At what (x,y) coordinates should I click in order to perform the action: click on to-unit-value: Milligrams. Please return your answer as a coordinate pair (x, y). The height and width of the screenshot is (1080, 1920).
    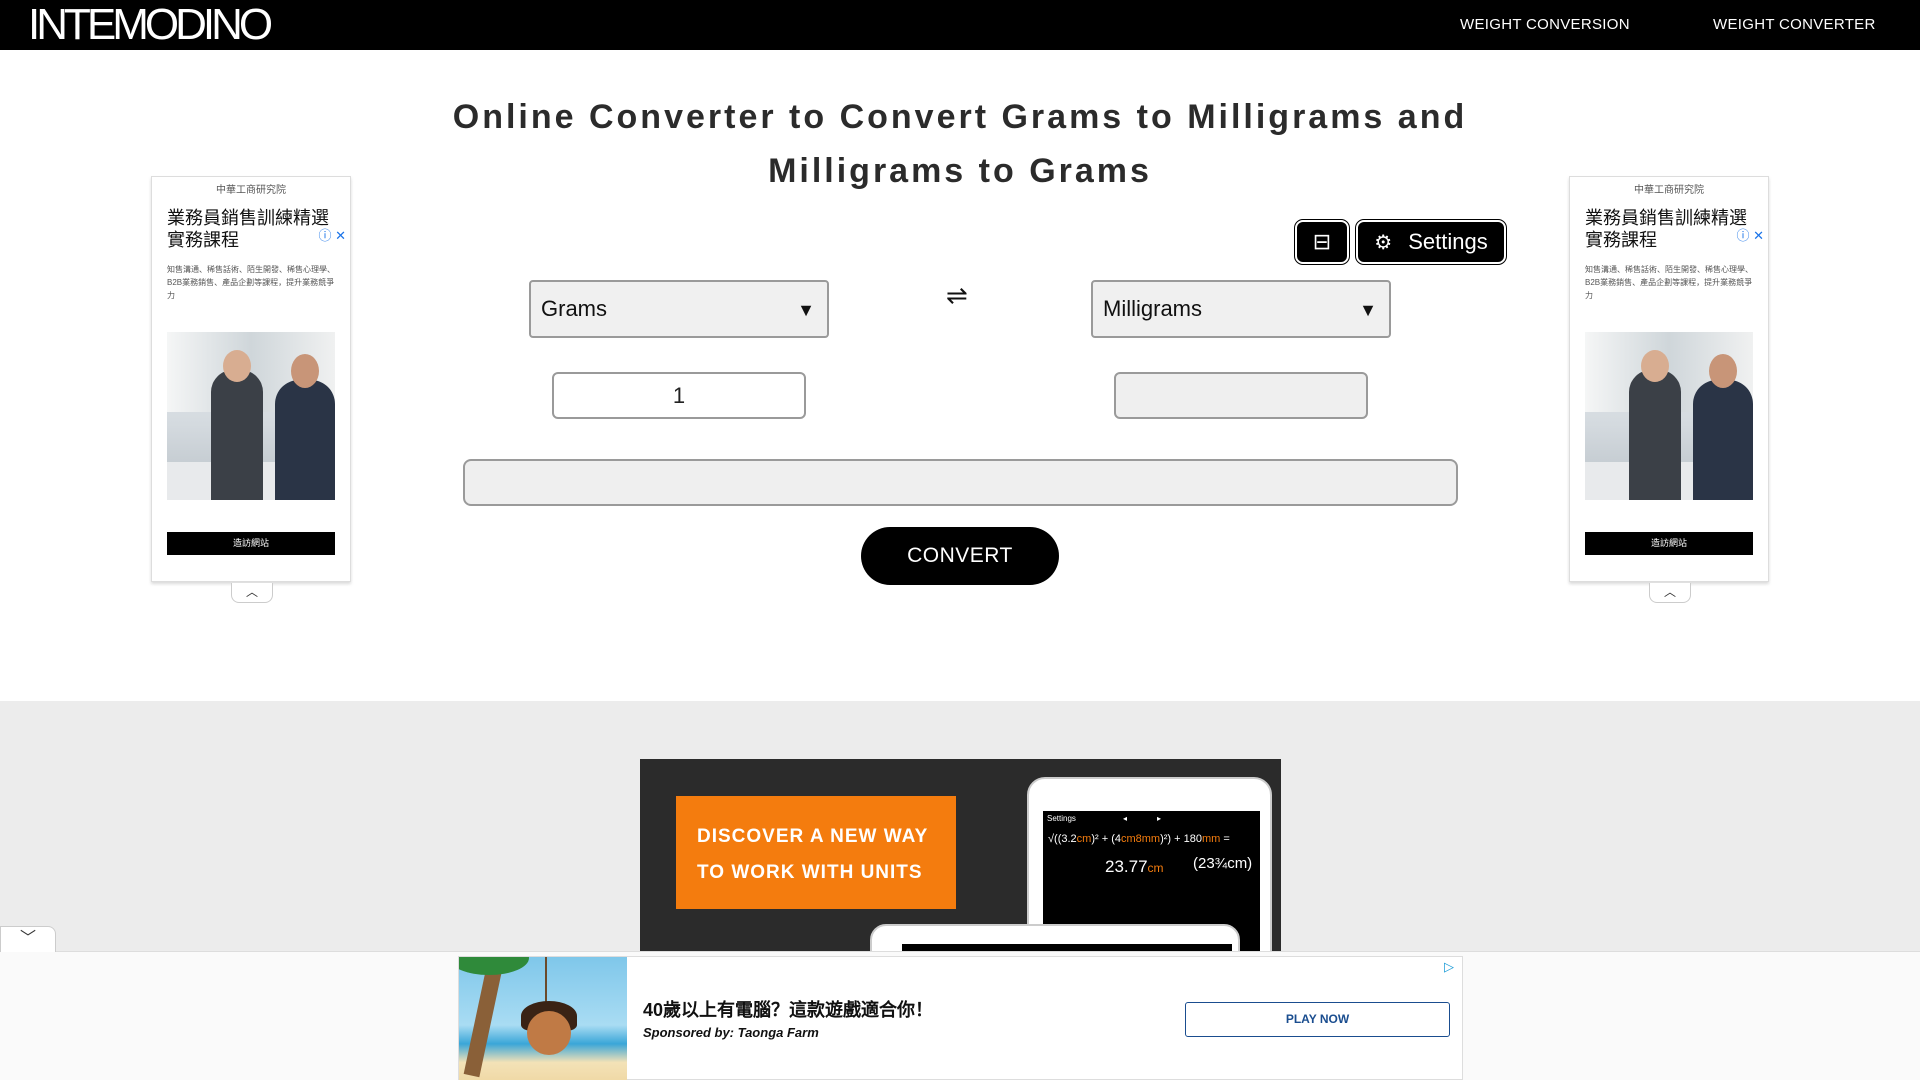
    Looking at the image, I should click on (1152, 308).